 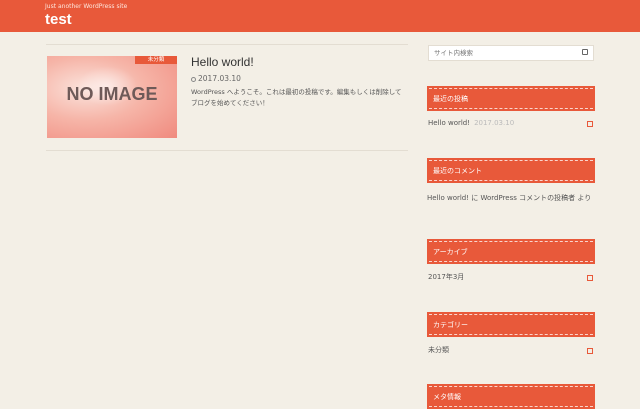 I want to click on post-date: 2017.03.10, so click(x=216, y=78).